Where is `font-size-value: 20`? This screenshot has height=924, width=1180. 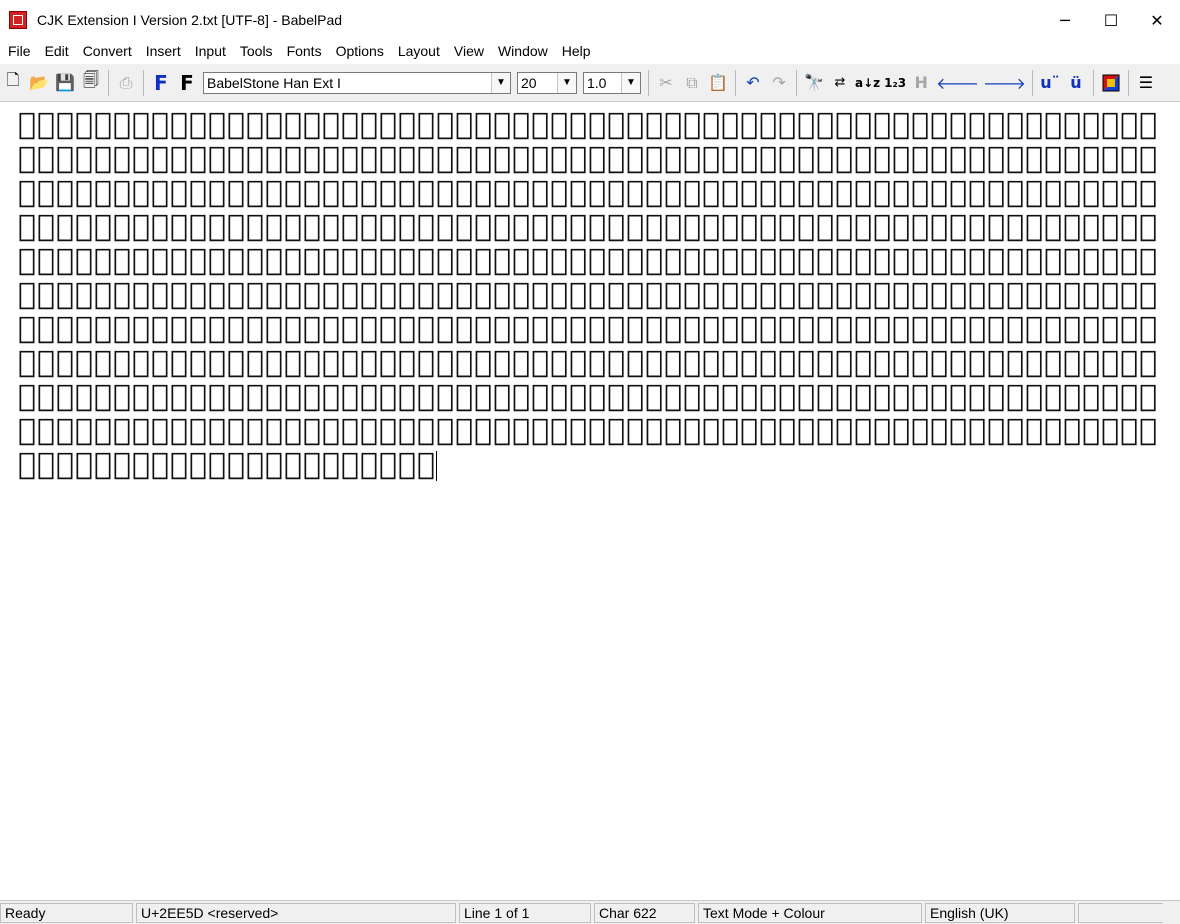 font-size-value: 20 is located at coordinates (529, 82).